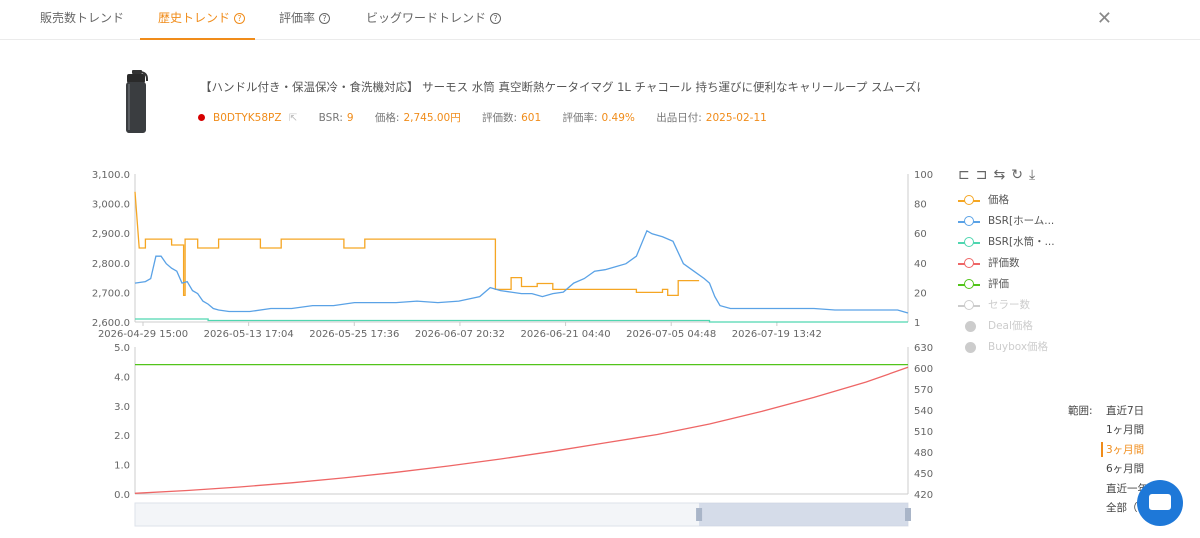 This screenshot has width=1200, height=538. What do you see at coordinates (923, 390) in the screenshot?
I see `y-right-tick-label: 570` at bounding box center [923, 390].